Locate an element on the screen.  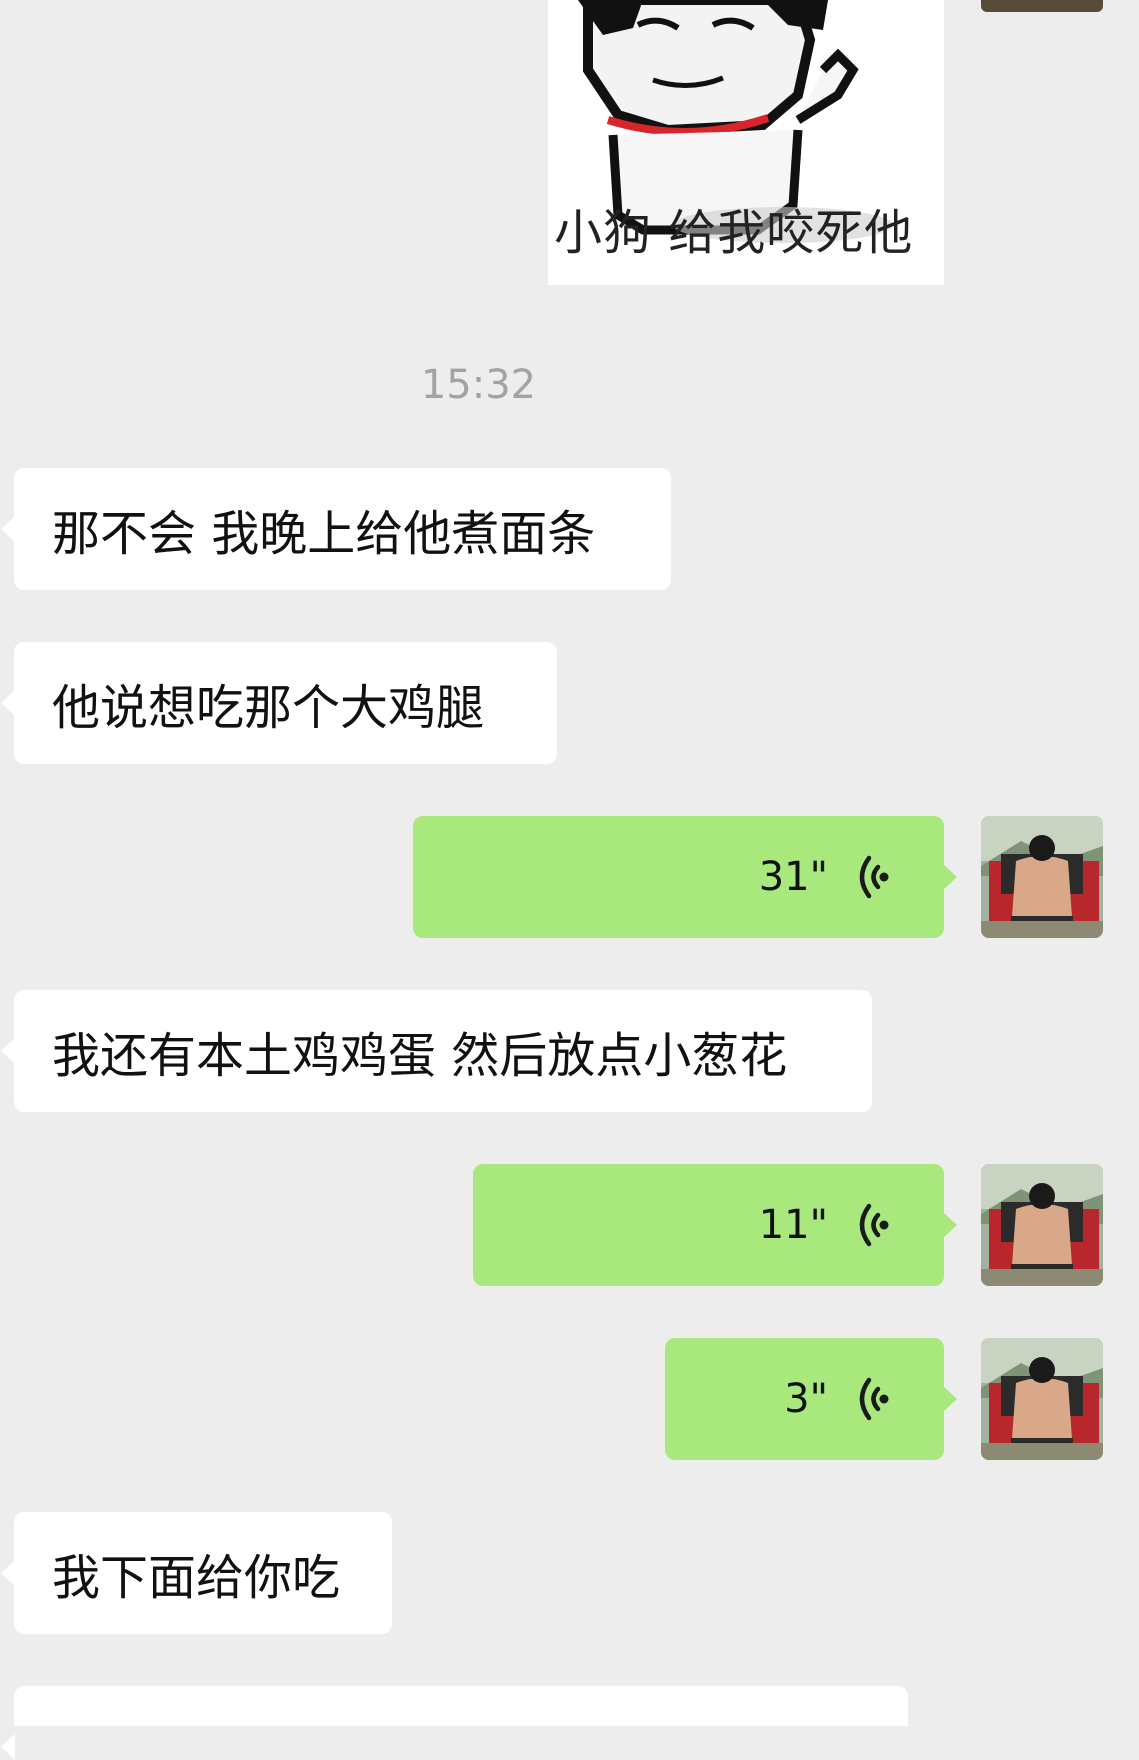
voice-duration: 11" is located at coordinates (793, 1225).